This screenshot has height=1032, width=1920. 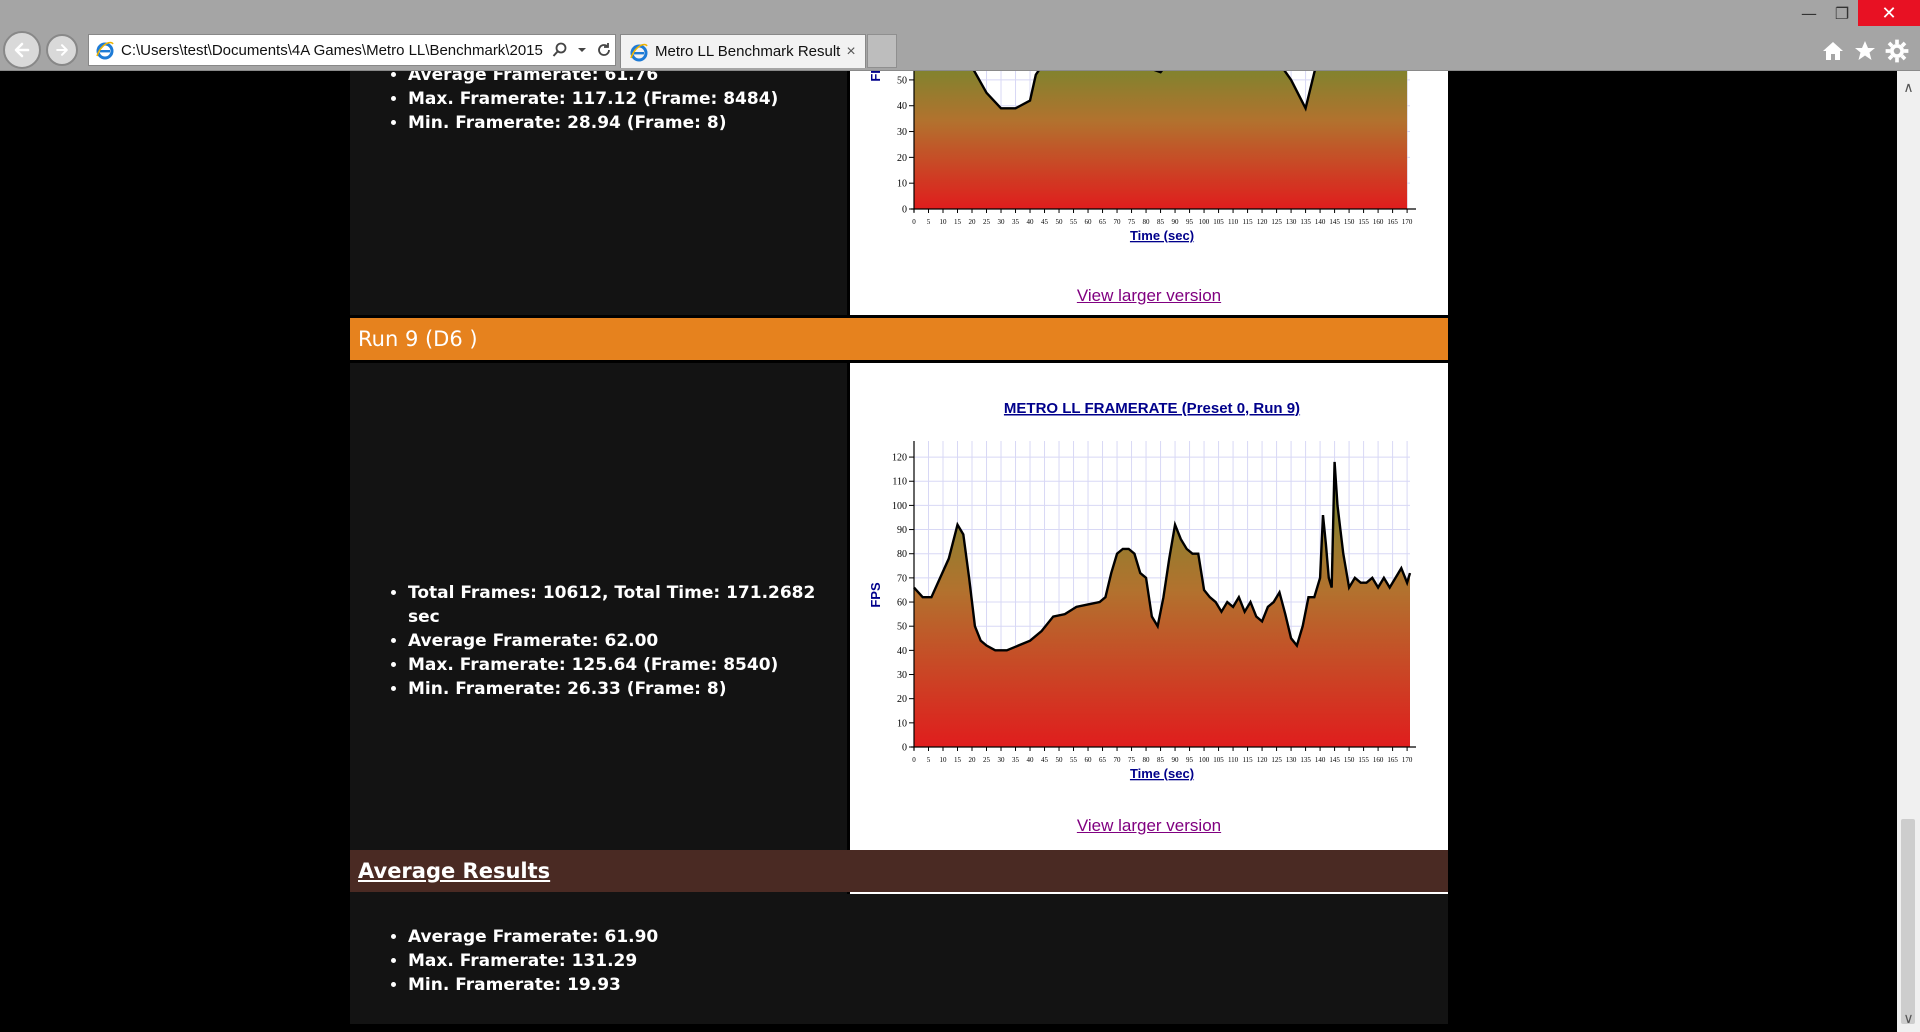 What do you see at coordinates (627, 99) in the screenshot?
I see `stat-item: Max. Framerate: 117.12 (Frame: 8484)` at bounding box center [627, 99].